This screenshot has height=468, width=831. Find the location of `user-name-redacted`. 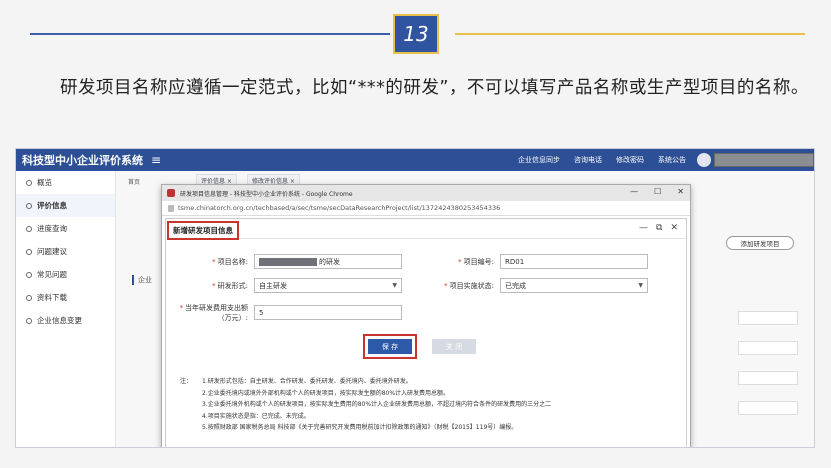

user-name-redacted is located at coordinates (764, 160).